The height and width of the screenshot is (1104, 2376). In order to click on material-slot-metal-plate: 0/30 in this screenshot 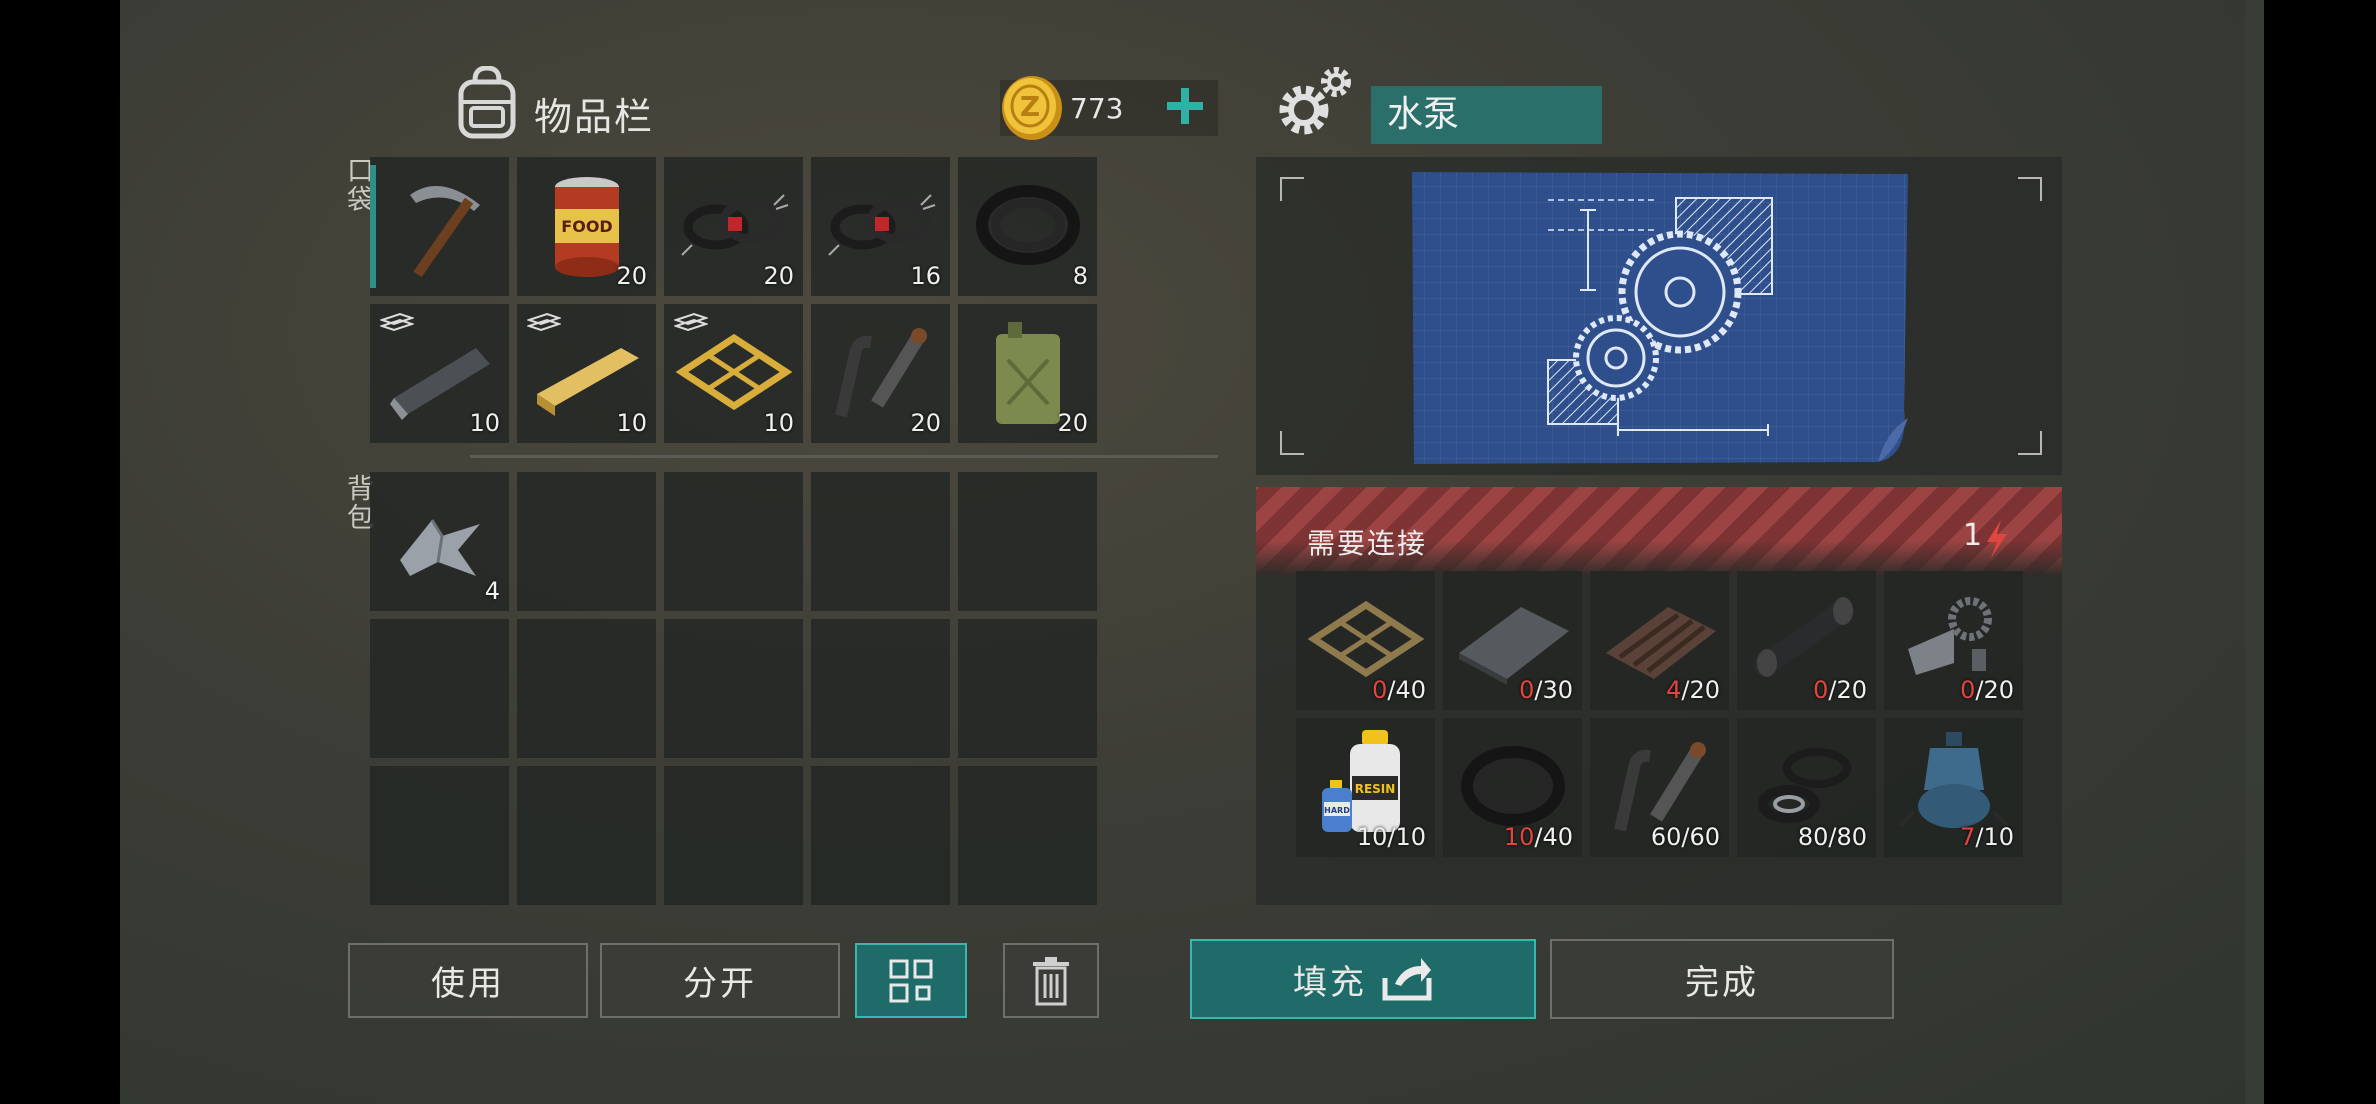, I will do `click(1512, 640)`.